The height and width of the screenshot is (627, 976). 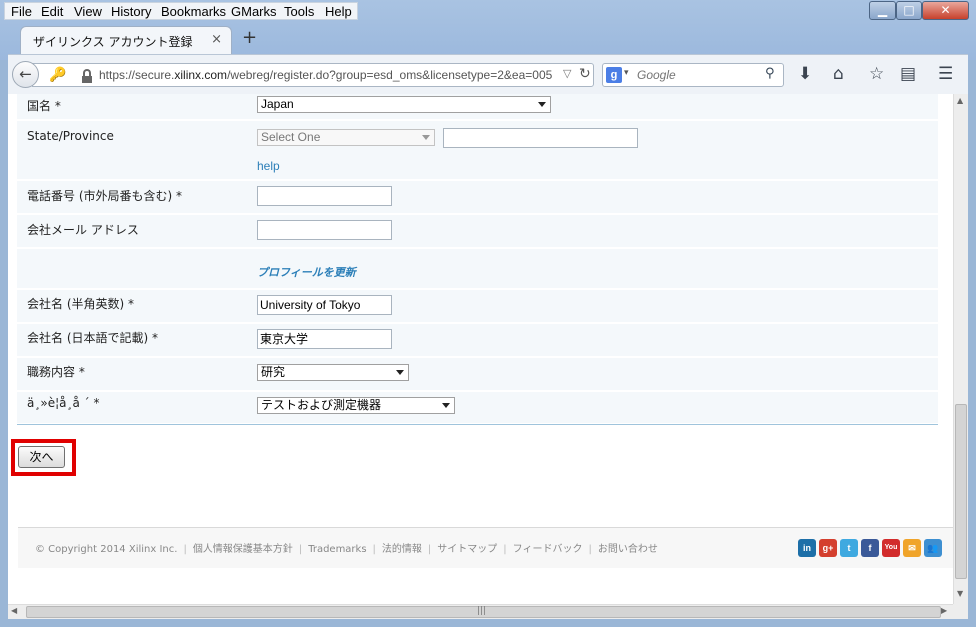 What do you see at coordinates (585, 74) in the screenshot?
I see `reload-icon: ↻` at bounding box center [585, 74].